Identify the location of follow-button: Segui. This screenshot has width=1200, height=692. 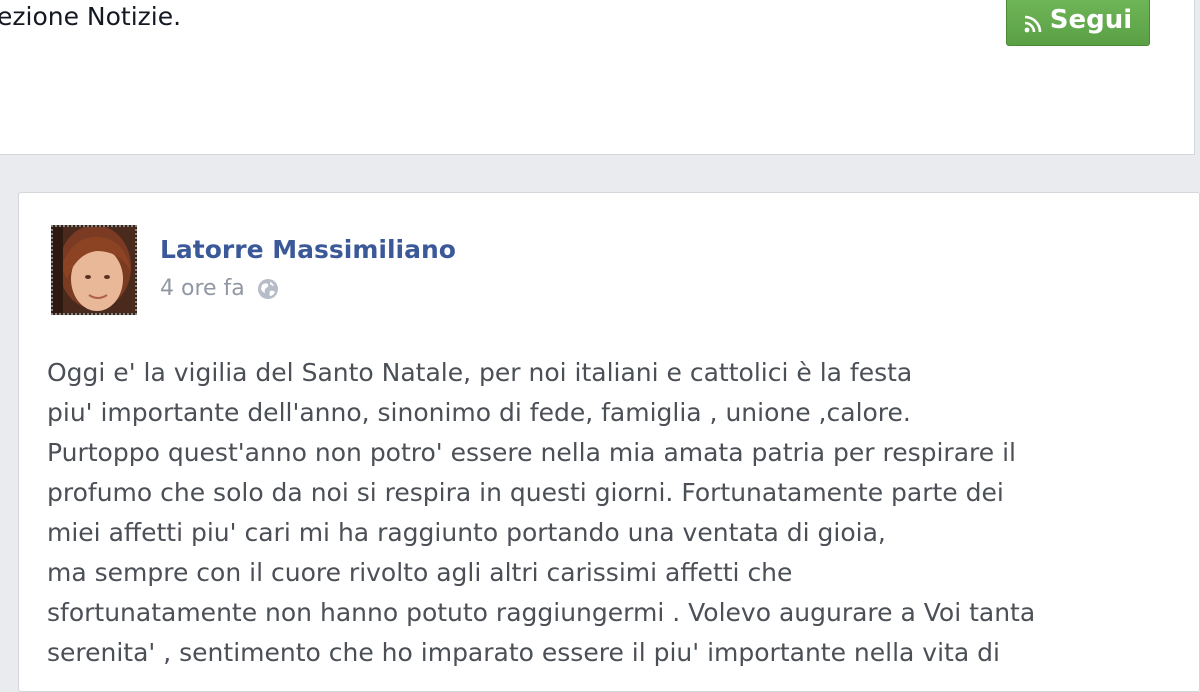
(1078, 23).